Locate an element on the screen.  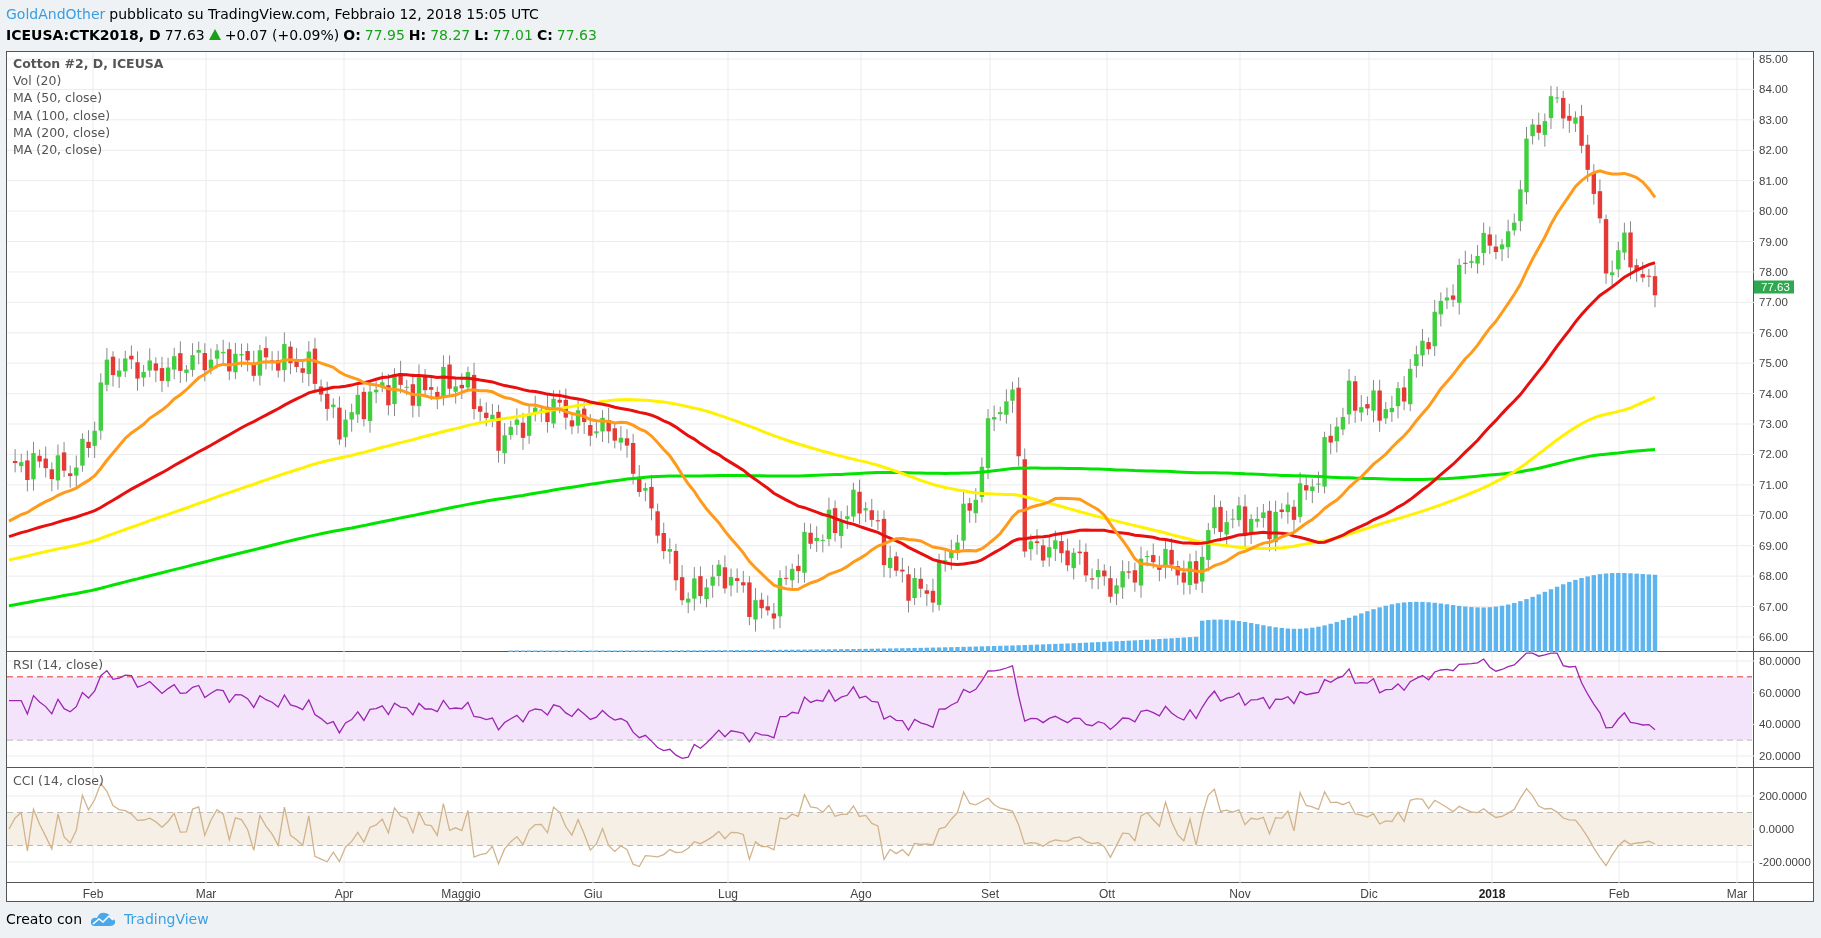
legend-text: Vol (20) is located at coordinates (38, 81).